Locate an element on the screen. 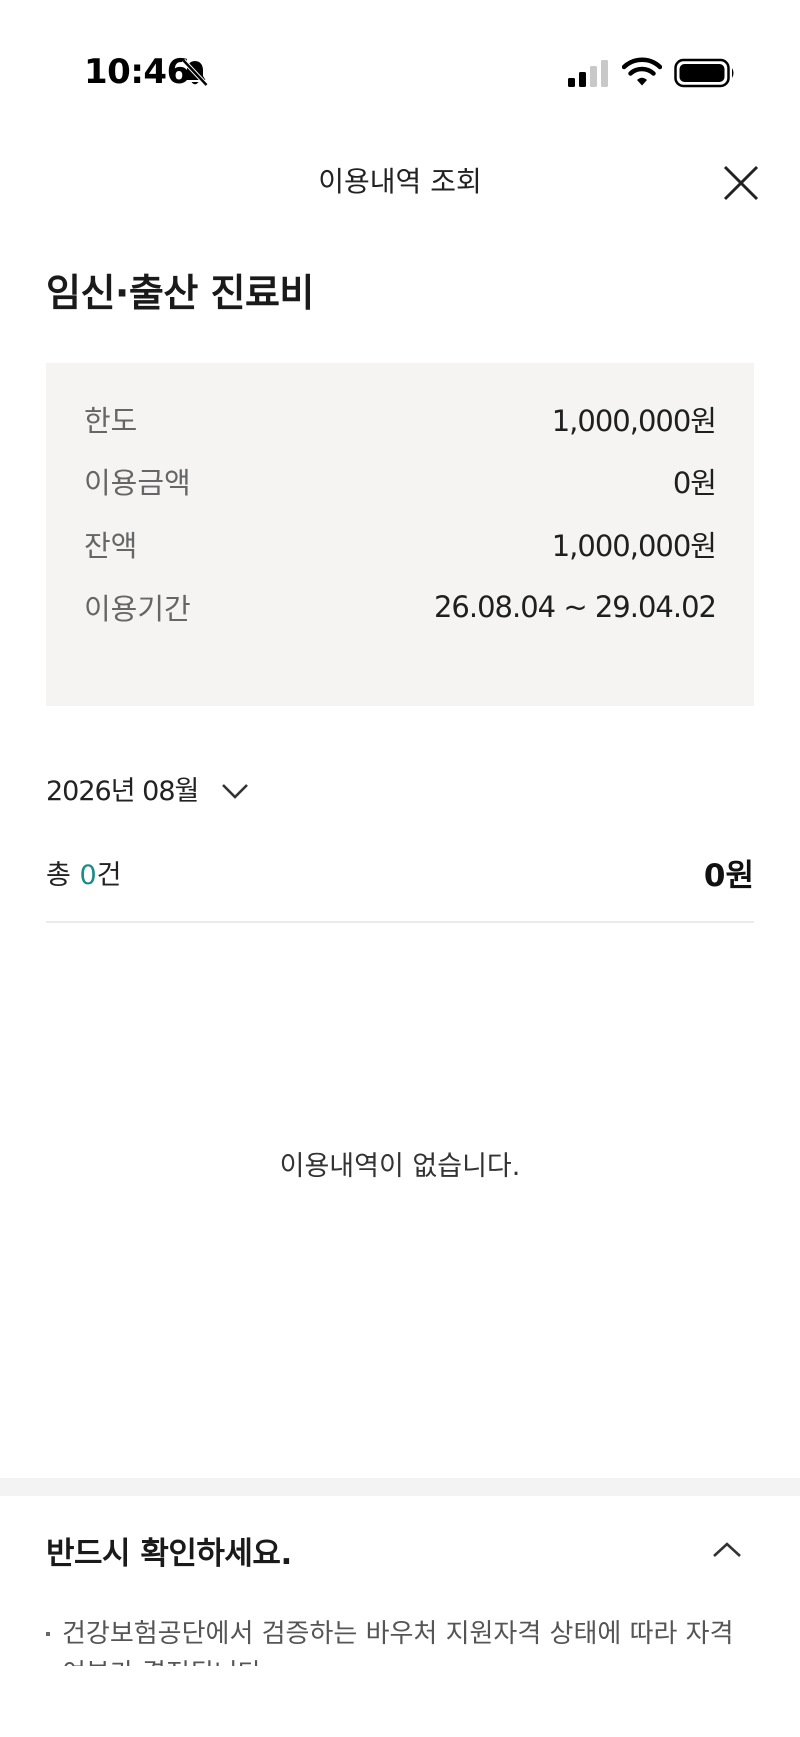 This screenshot has height=1737, width=800. divider is located at coordinates (400, 922).